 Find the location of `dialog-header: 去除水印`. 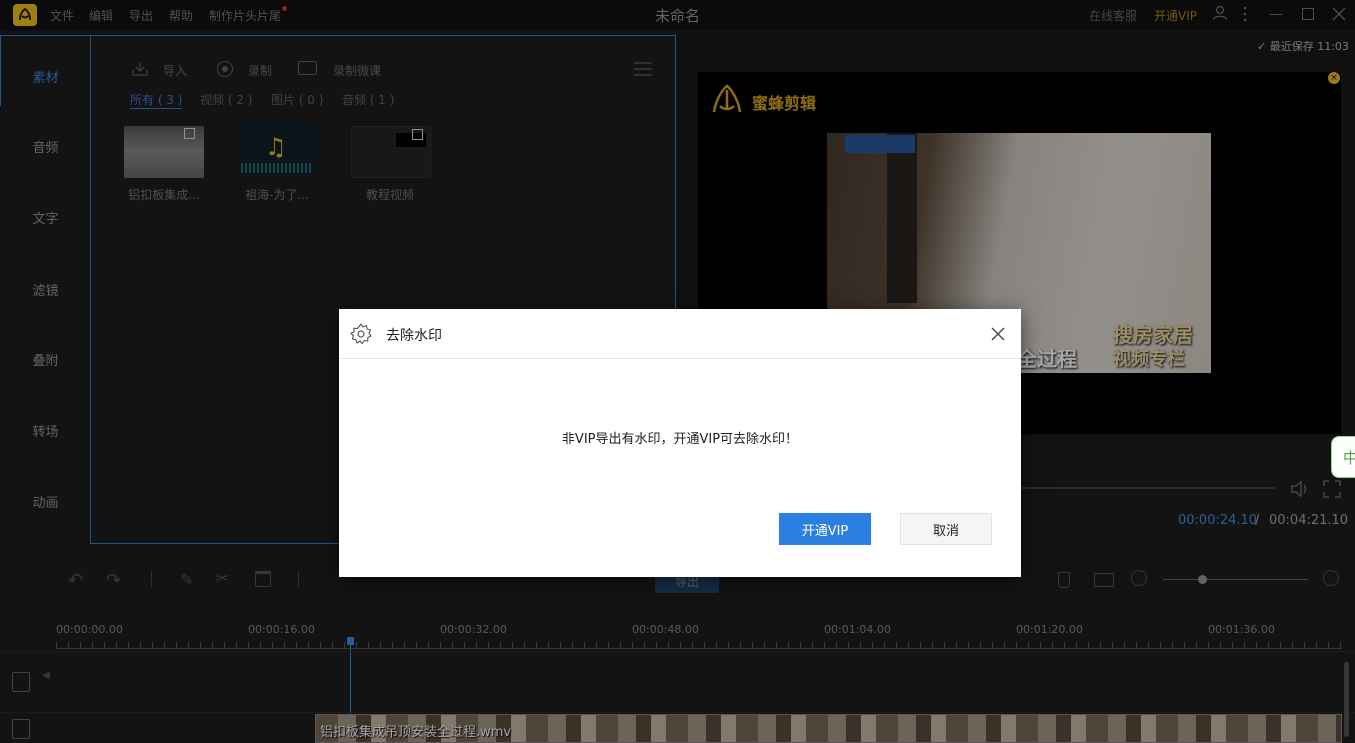

dialog-header: 去除水印 is located at coordinates (680, 334).